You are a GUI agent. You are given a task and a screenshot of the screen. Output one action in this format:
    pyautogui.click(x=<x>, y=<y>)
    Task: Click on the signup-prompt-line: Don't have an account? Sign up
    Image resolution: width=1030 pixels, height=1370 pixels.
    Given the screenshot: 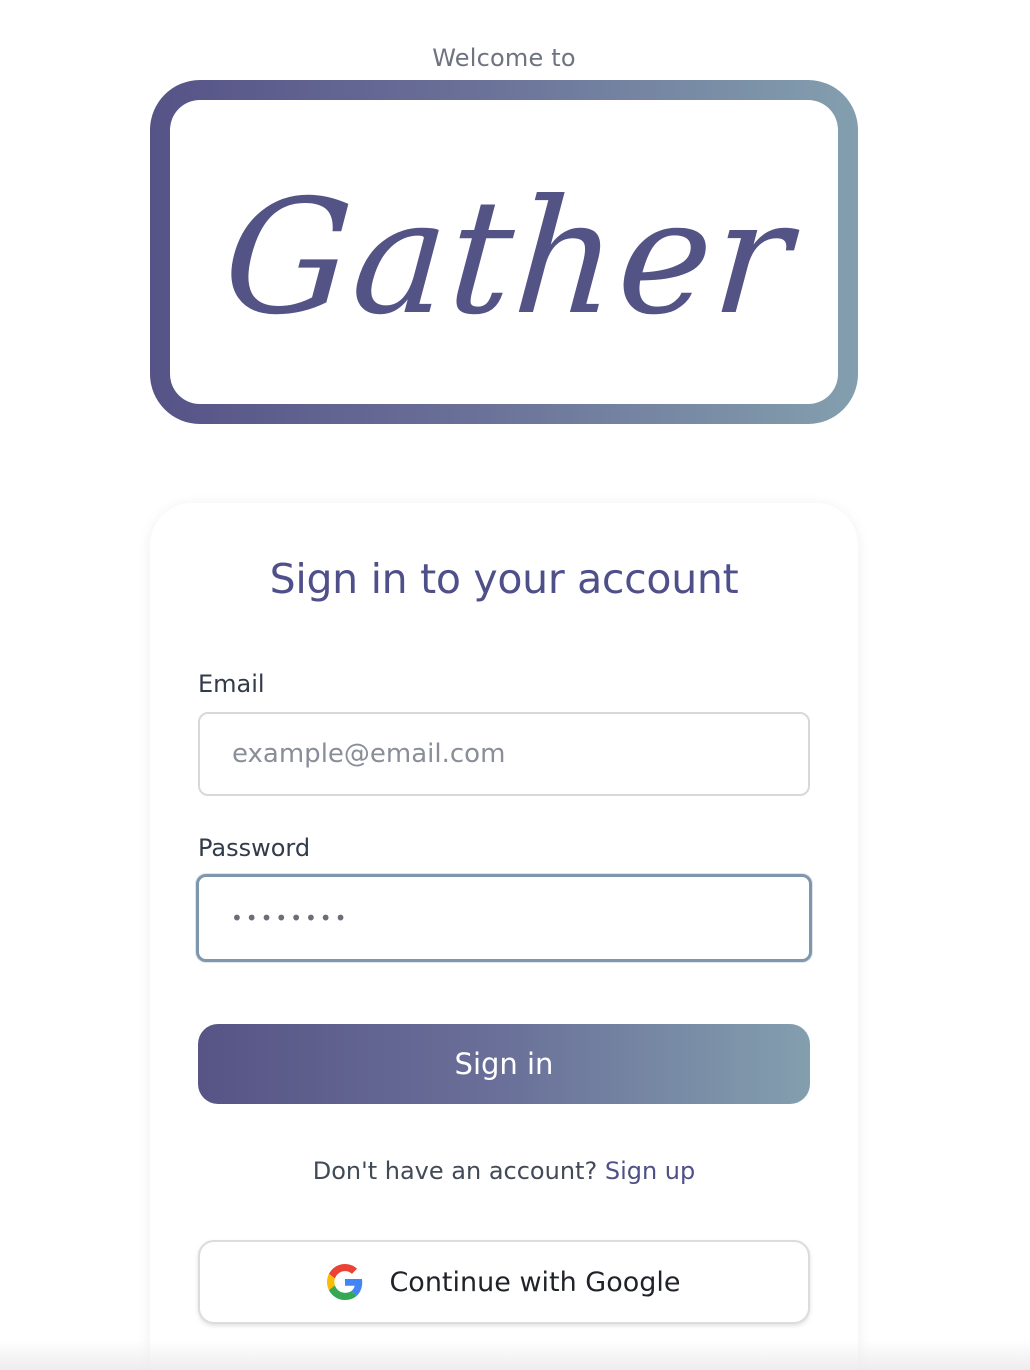 What is the action you would take?
    pyautogui.click(x=504, y=1171)
    